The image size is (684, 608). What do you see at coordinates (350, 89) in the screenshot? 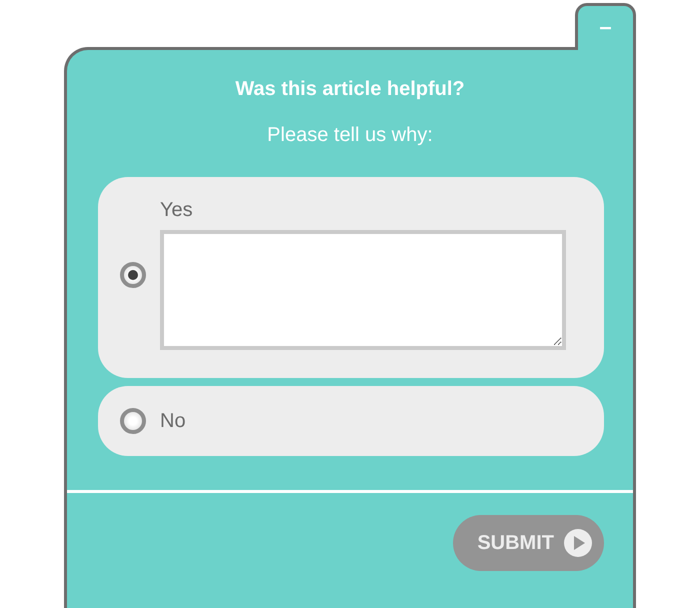
I see `panel-title: Was this article helpful?` at bounding box center [350, 89].